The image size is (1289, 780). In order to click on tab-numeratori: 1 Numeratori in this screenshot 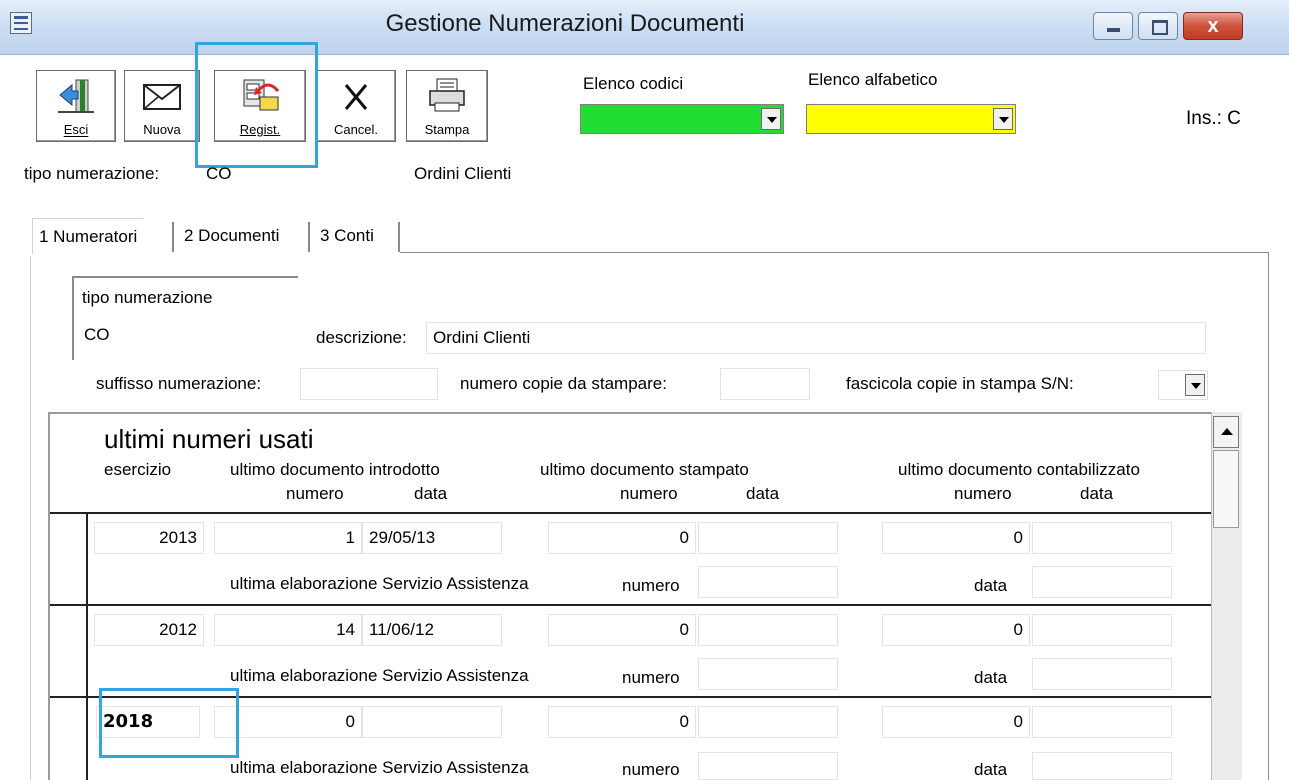, I will do `click(88, 236)`.